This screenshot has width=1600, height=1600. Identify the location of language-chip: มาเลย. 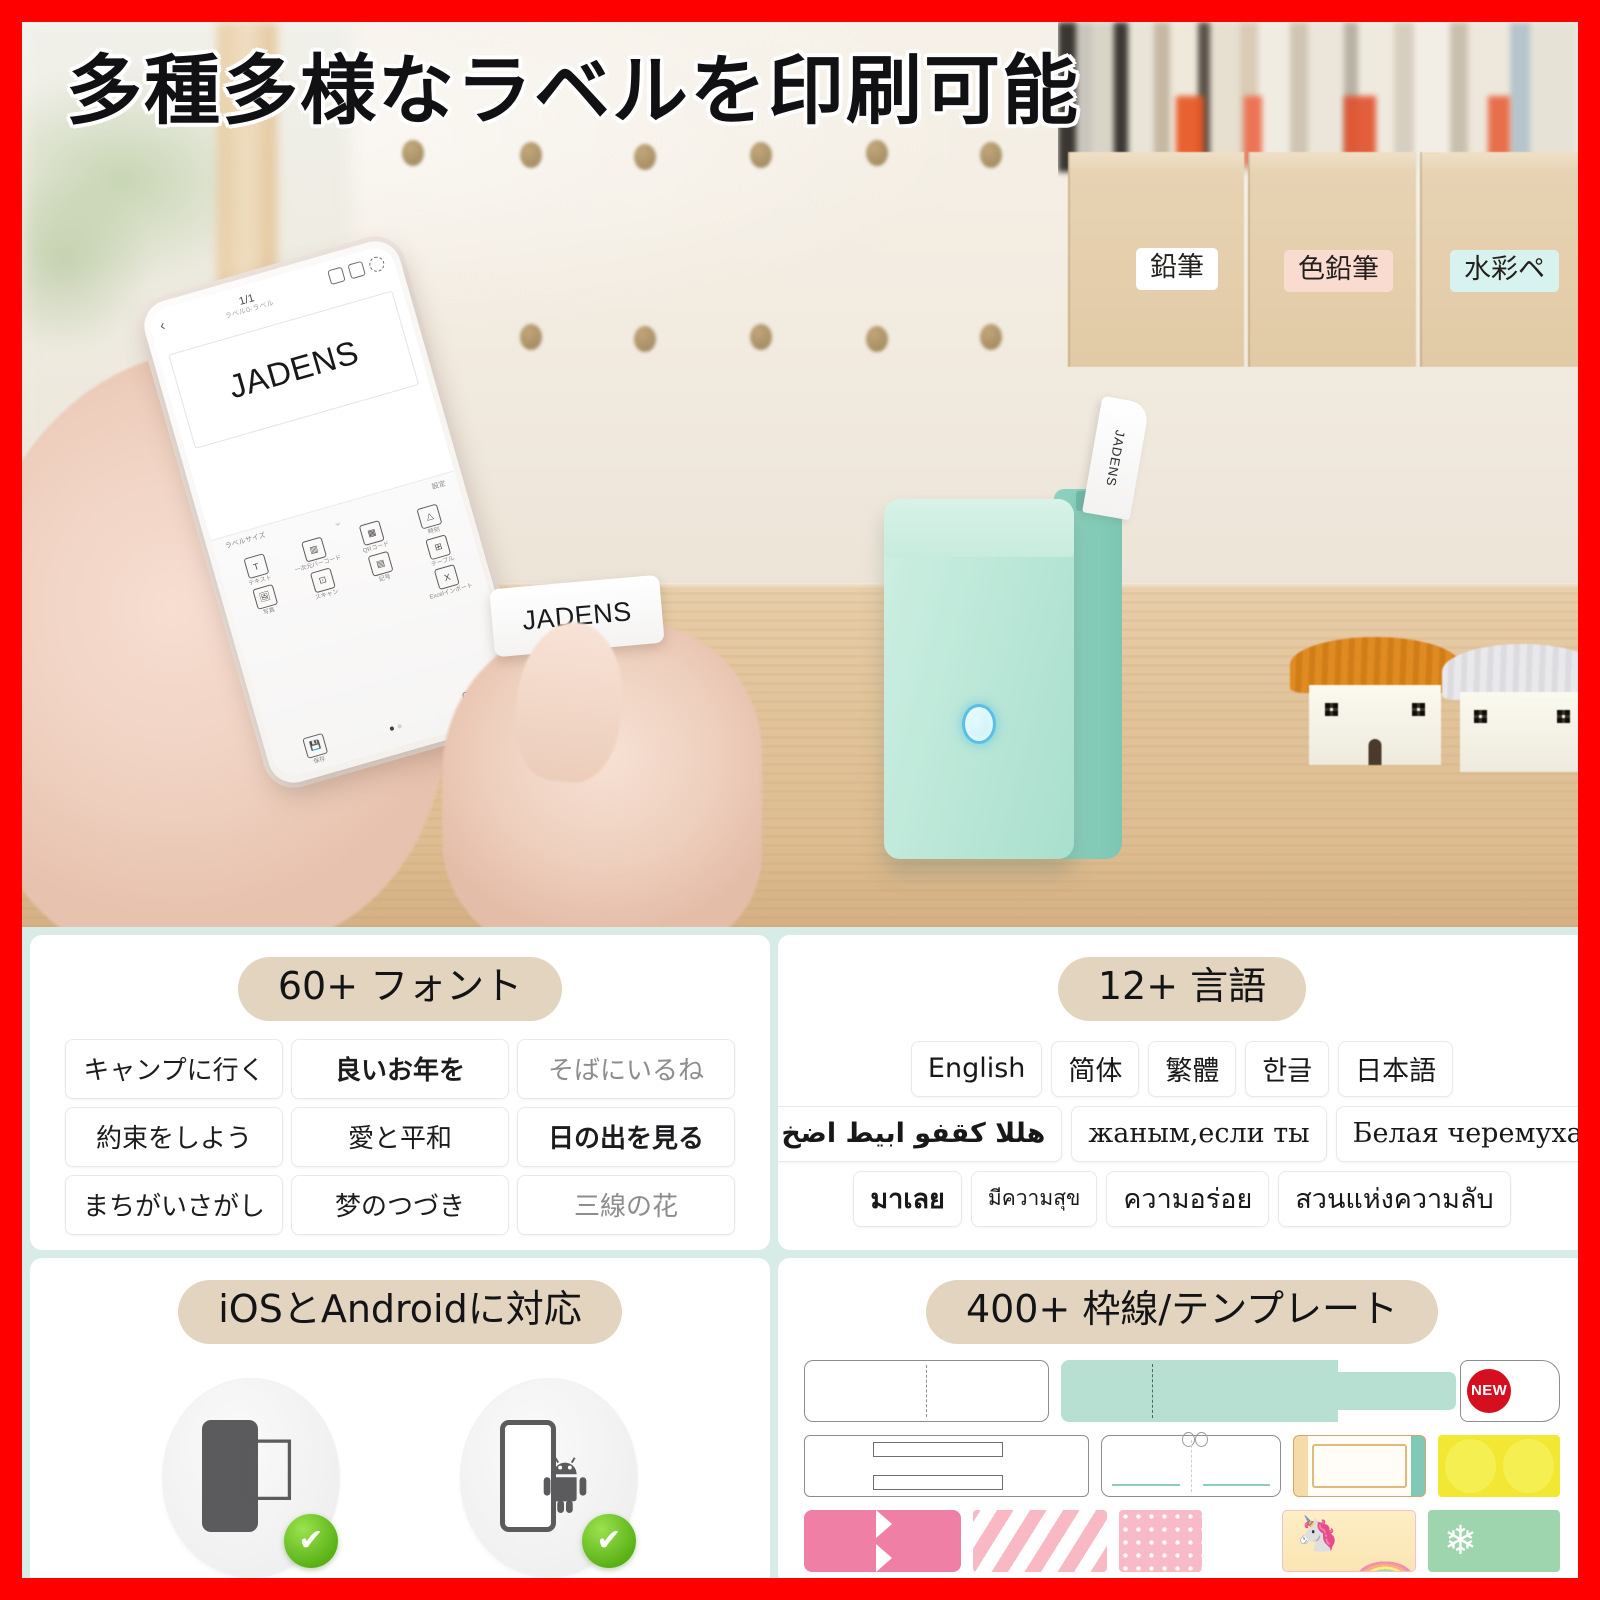
(907, 1198).